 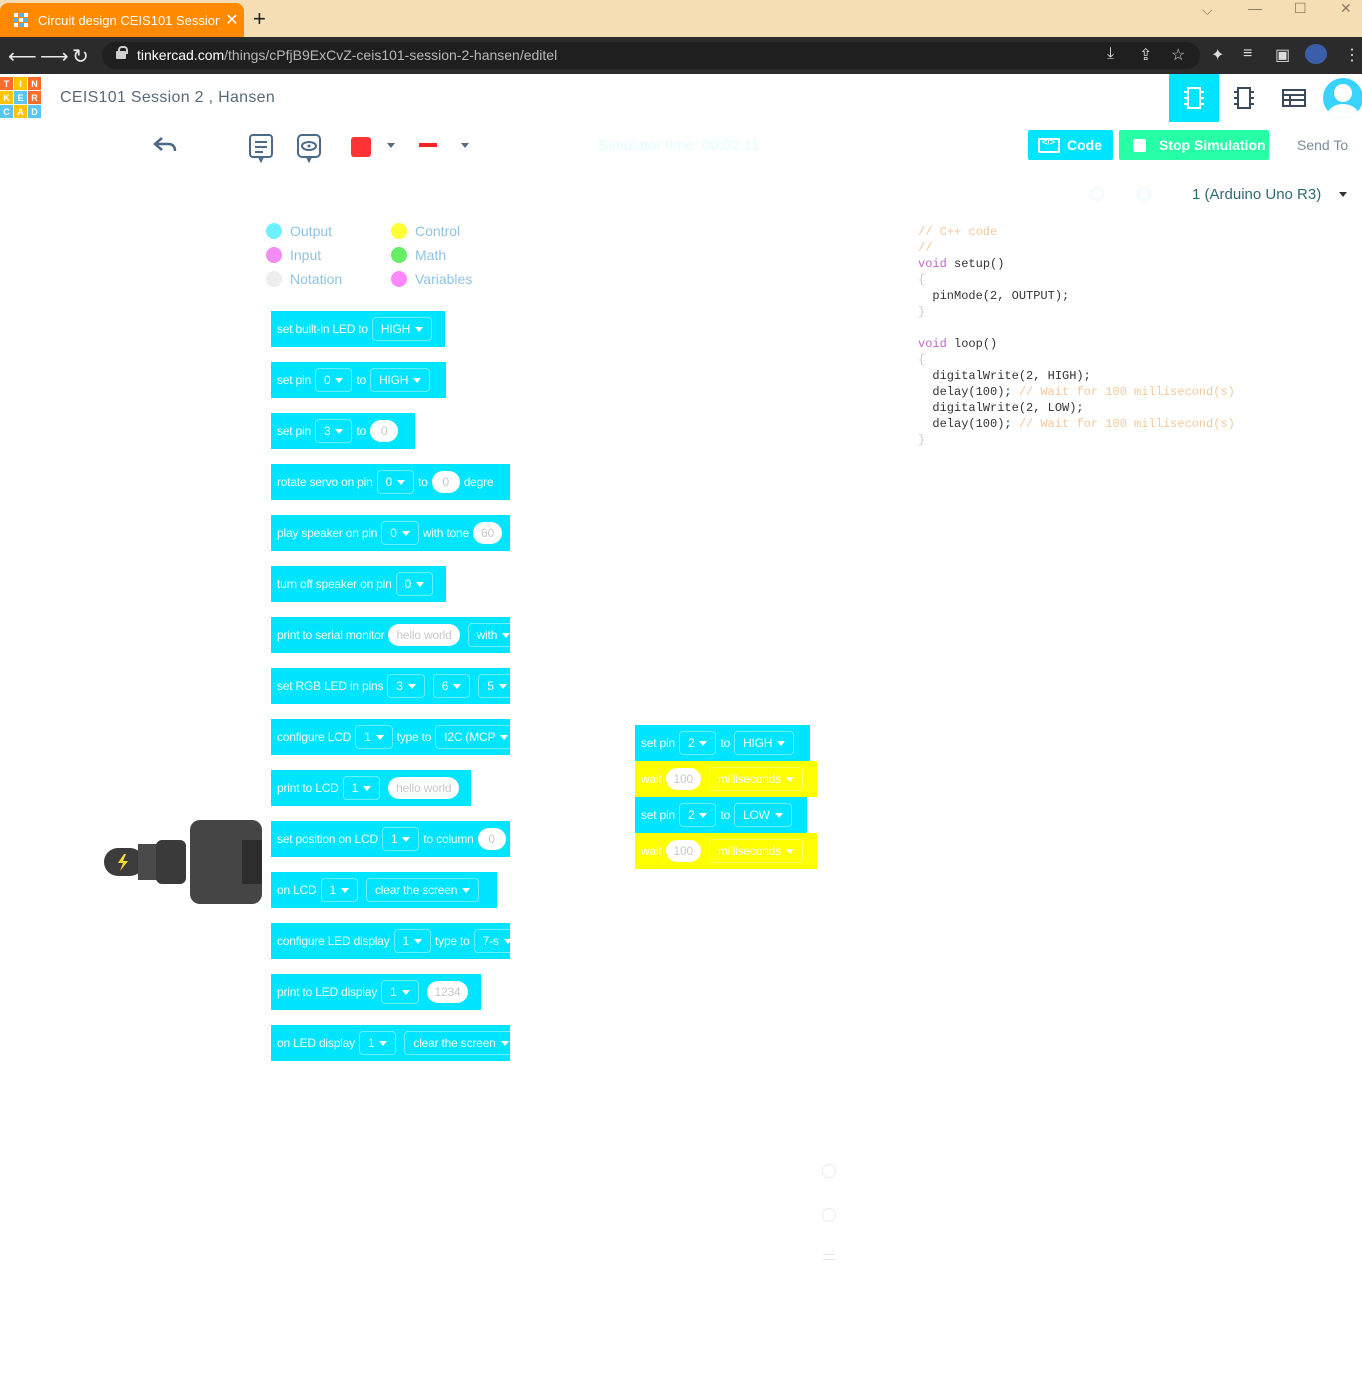 I want to click on design-title: CEIS101 Session 2 , Hansen, so click(x=167, y=98).